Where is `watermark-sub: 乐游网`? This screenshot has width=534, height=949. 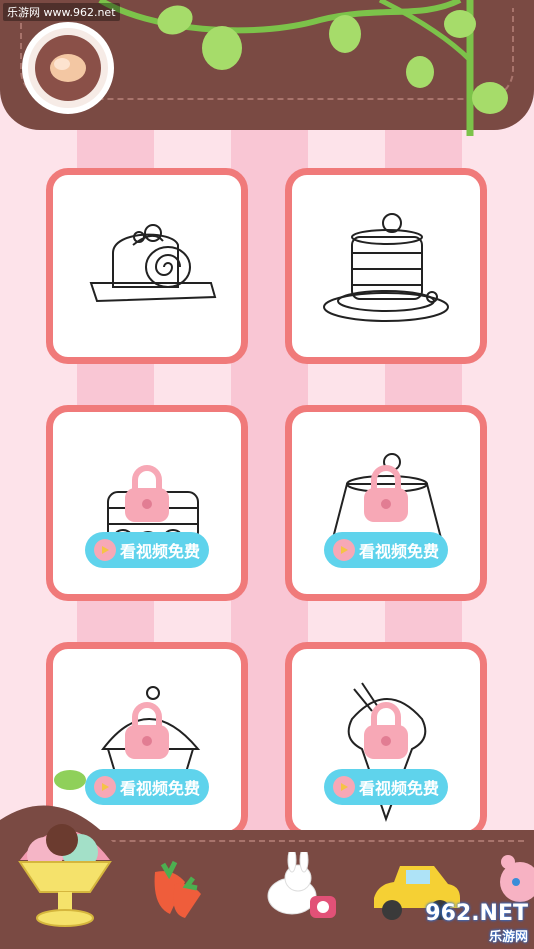
watermark-sub: 乐游网 is located at coordinates (508, 937).